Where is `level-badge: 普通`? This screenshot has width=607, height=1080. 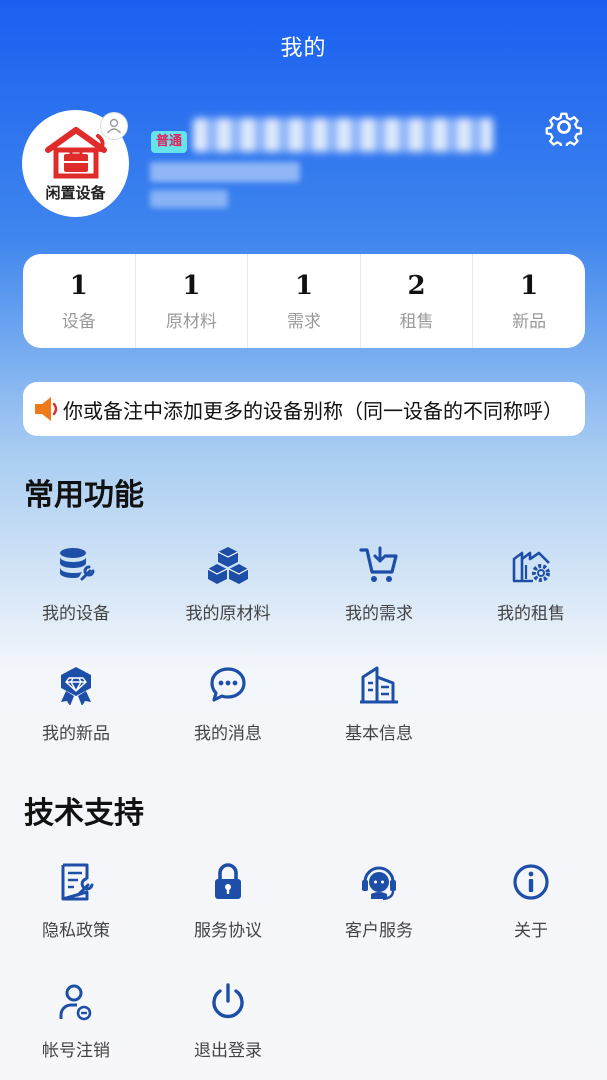
level-badge: 普通 is located at coordinates (169, 142).